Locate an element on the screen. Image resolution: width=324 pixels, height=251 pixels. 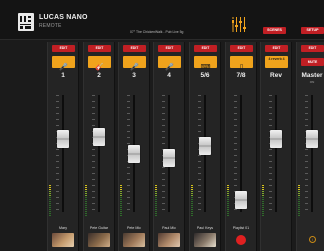
guitar-icon-tab: 🎸 is located at coordinates (99, 63).